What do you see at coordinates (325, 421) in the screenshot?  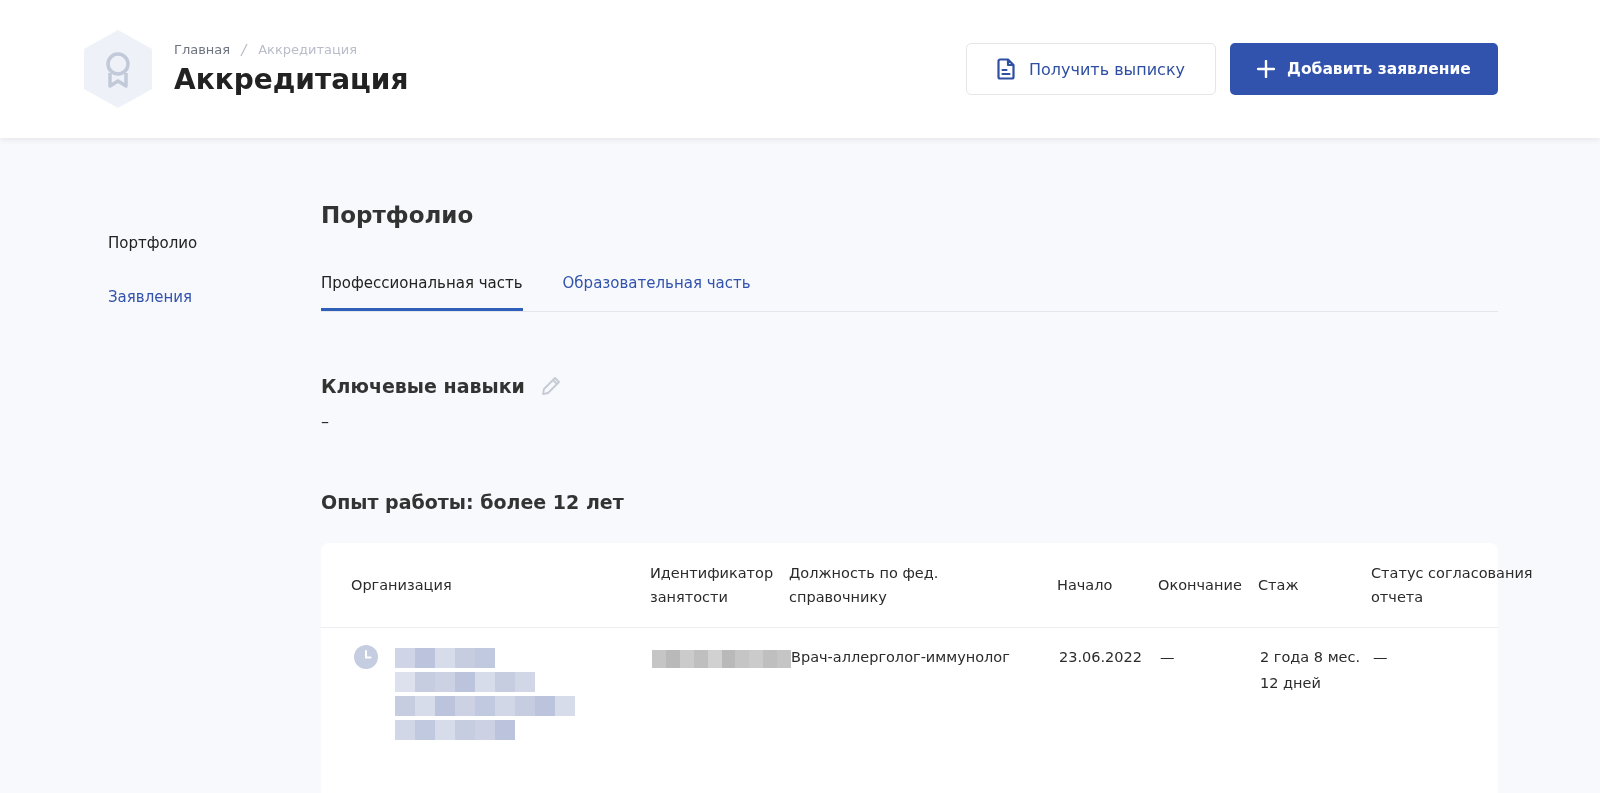 I see `key-skills-value: –` at bounding box center [325, 421].